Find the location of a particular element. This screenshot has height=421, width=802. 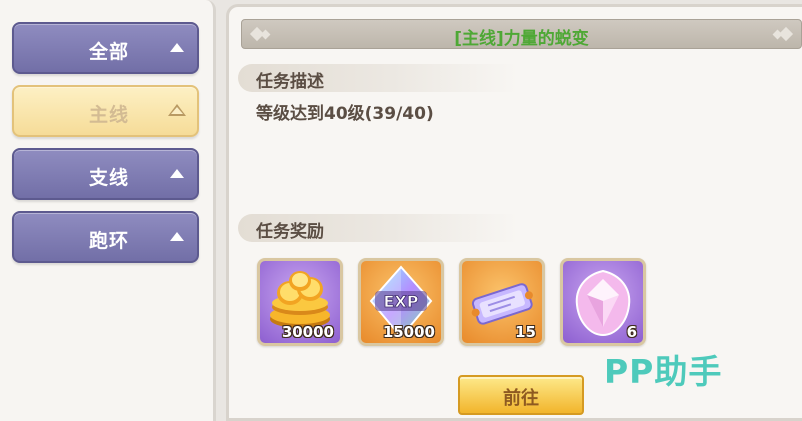

quest-title: [主线]力量的蜕变 is located at coordinates (521, 39).